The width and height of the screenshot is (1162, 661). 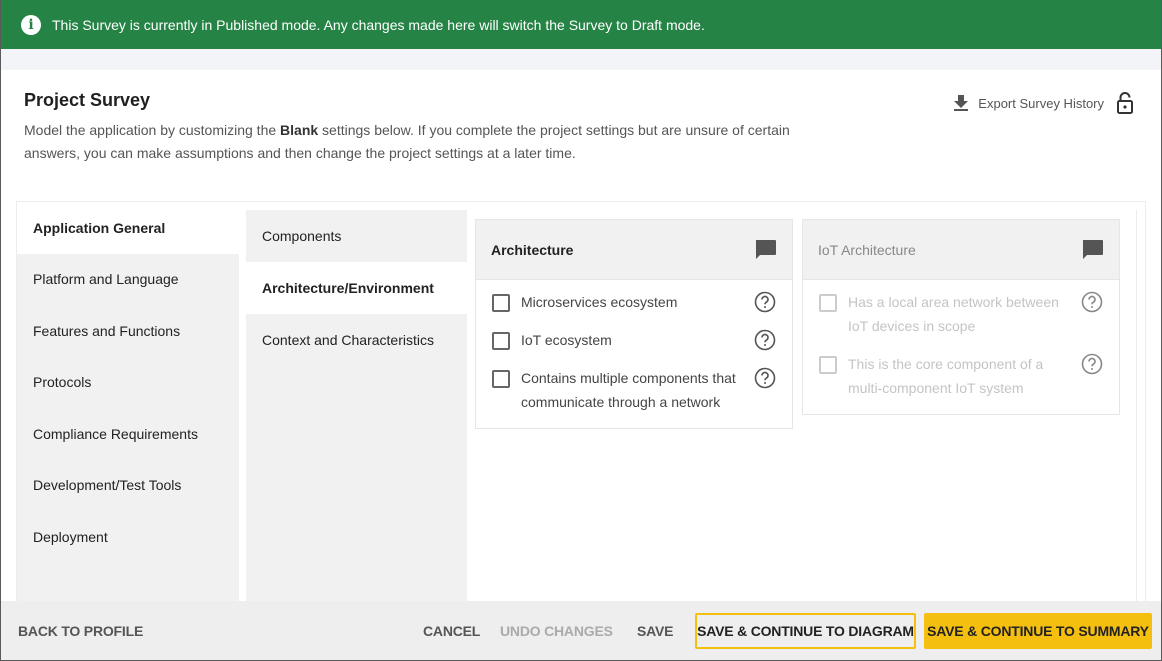 I want to click on nav-application-general: Application General, so click(x=128, y=228).